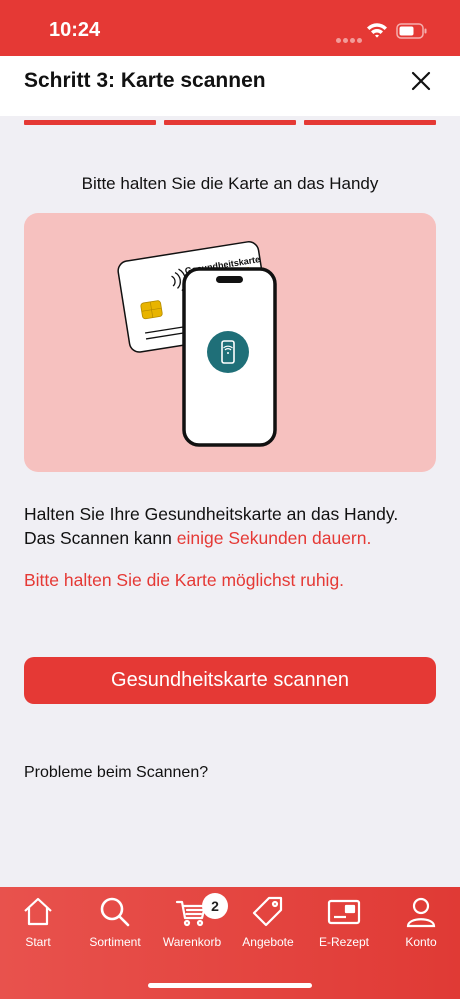 The image size is (460, 999). Describe the element at coordinates (230, 985) in the screenshot. I see `home-indicator` at that location.